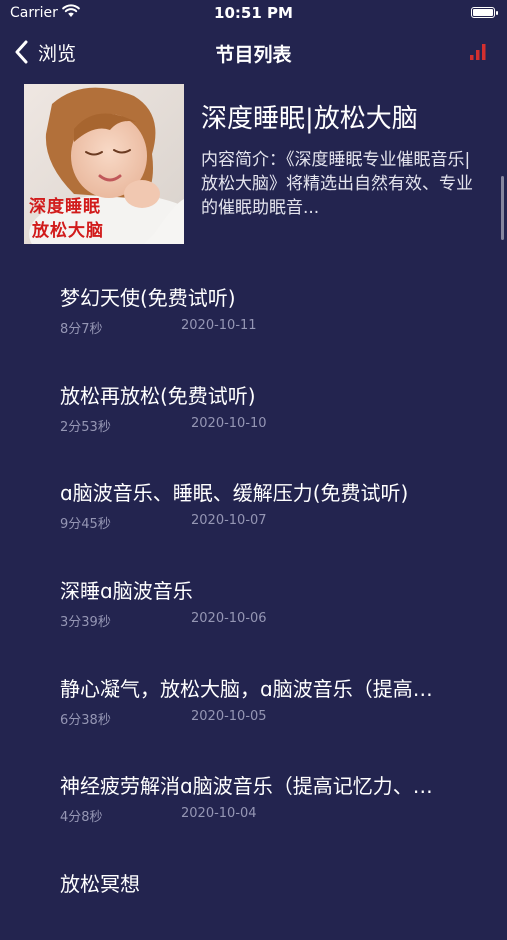  Describe the element at coordinates (65, 207) in the screenshot. I see `cover-caption-line1: 深度睡眠` at that location.